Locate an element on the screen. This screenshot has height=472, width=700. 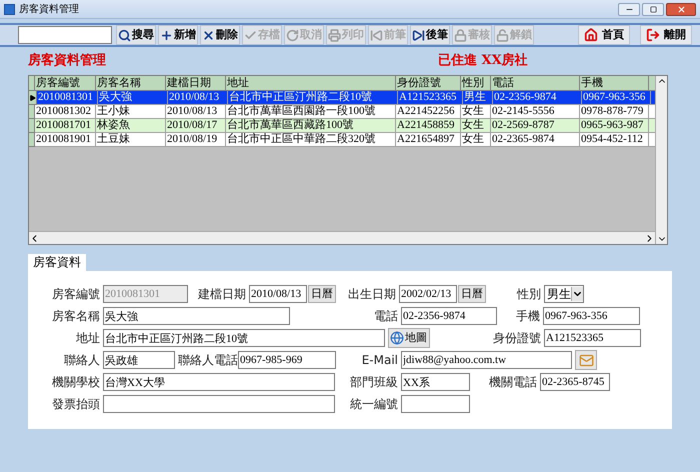
dropdown-icon is located at coordinates (577, 294).